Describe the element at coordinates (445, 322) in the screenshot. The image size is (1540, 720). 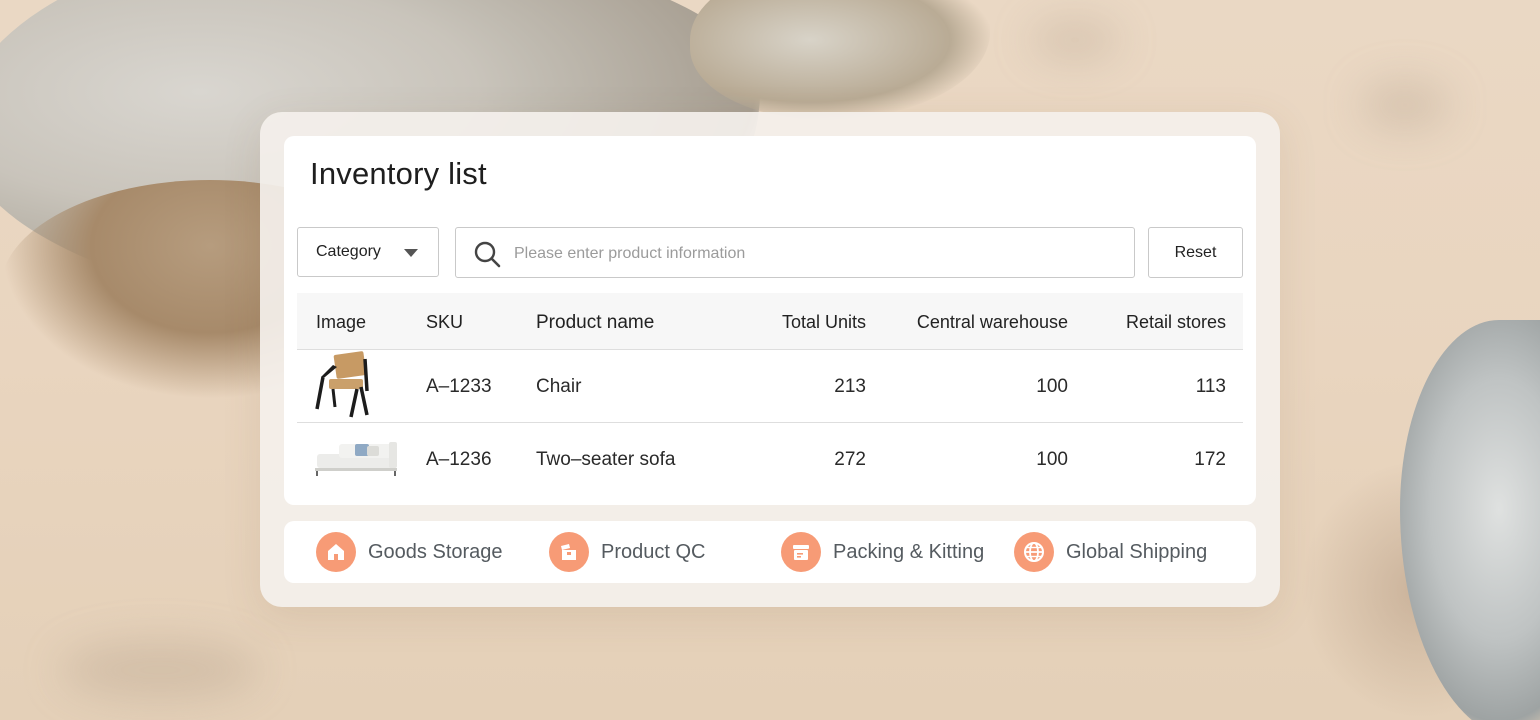
I see `column-header-sku: SKU` at that location.